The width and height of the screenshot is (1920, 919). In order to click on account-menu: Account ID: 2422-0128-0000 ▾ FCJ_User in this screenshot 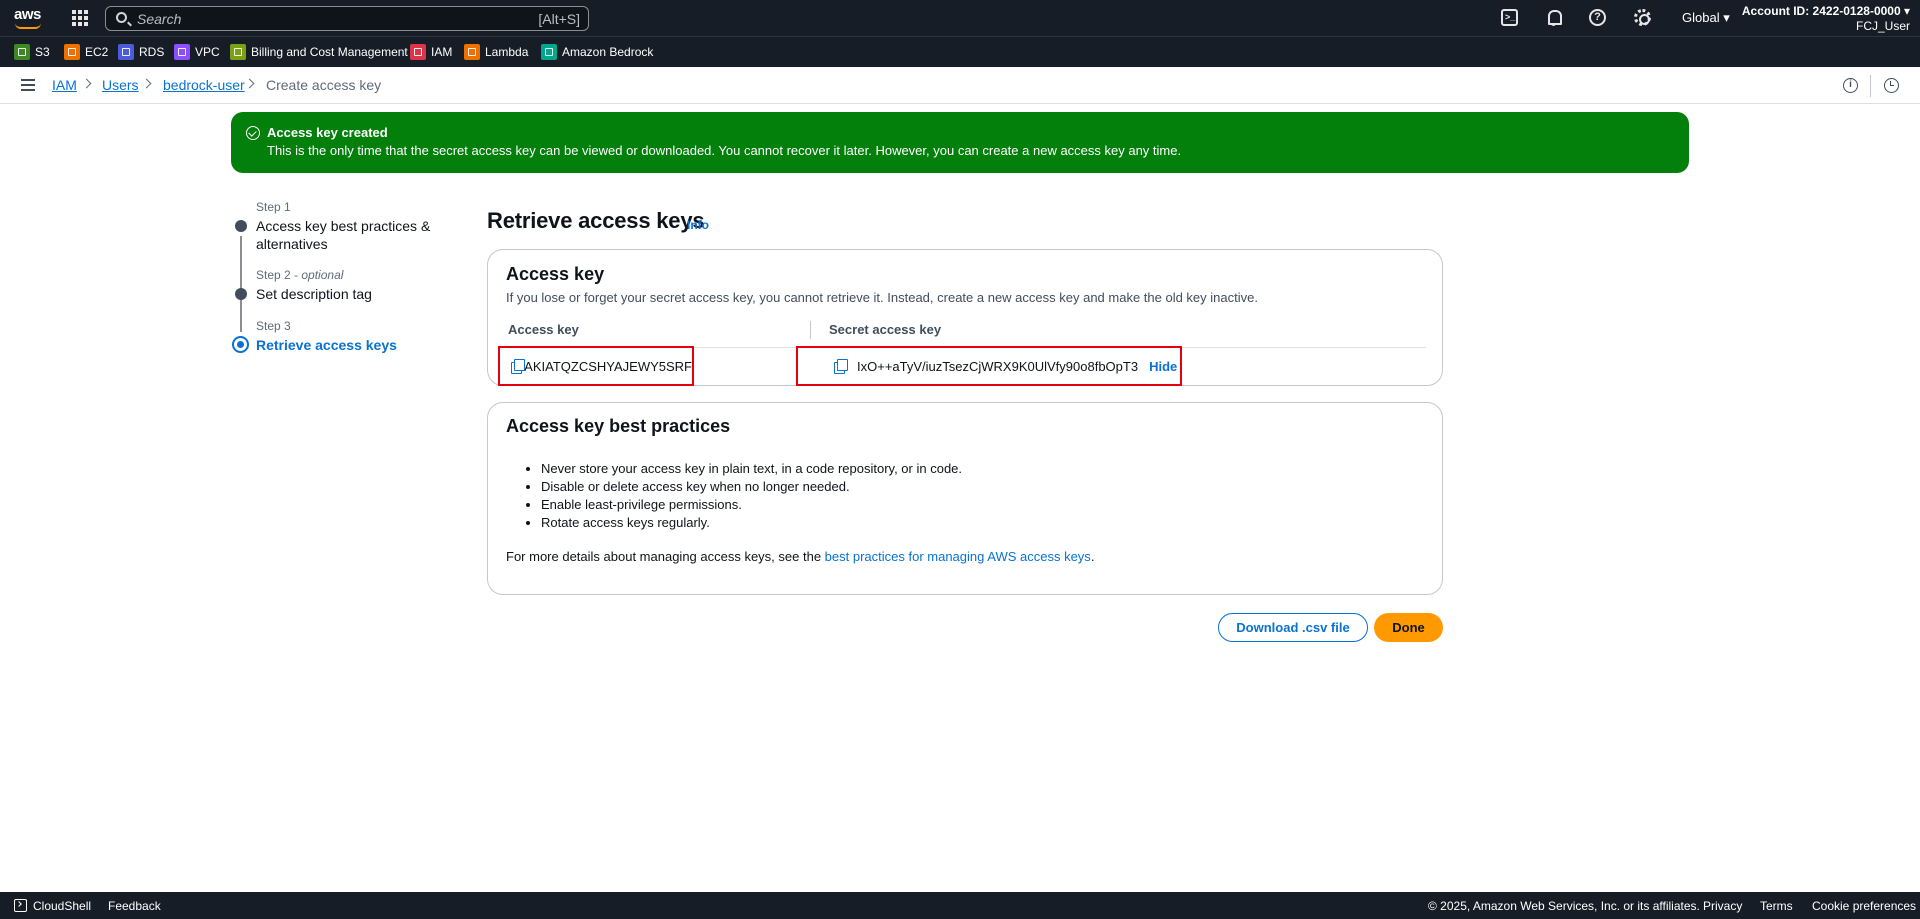, I will do `click(1826, 19)`.